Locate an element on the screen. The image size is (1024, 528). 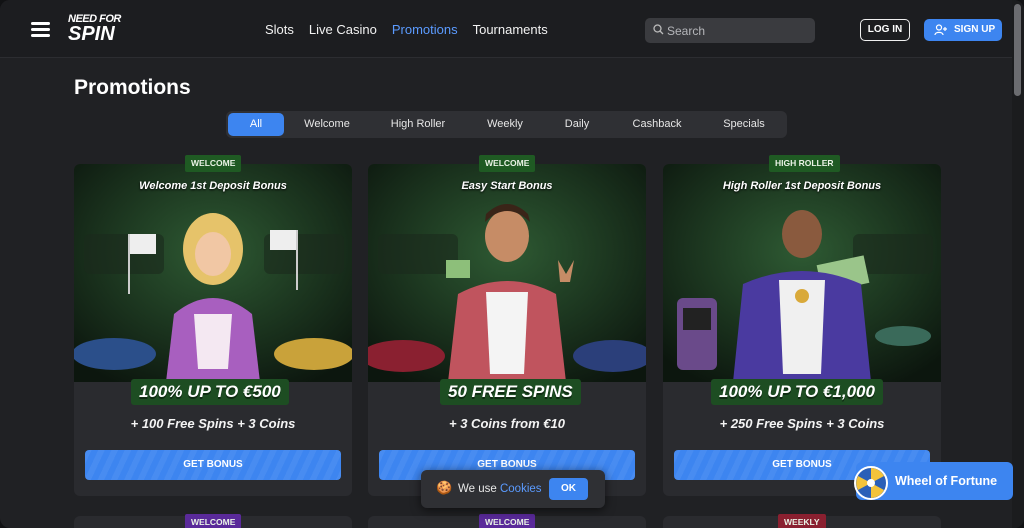
promo-title: Easy Start Bonus is located at coordinates (507, 186).